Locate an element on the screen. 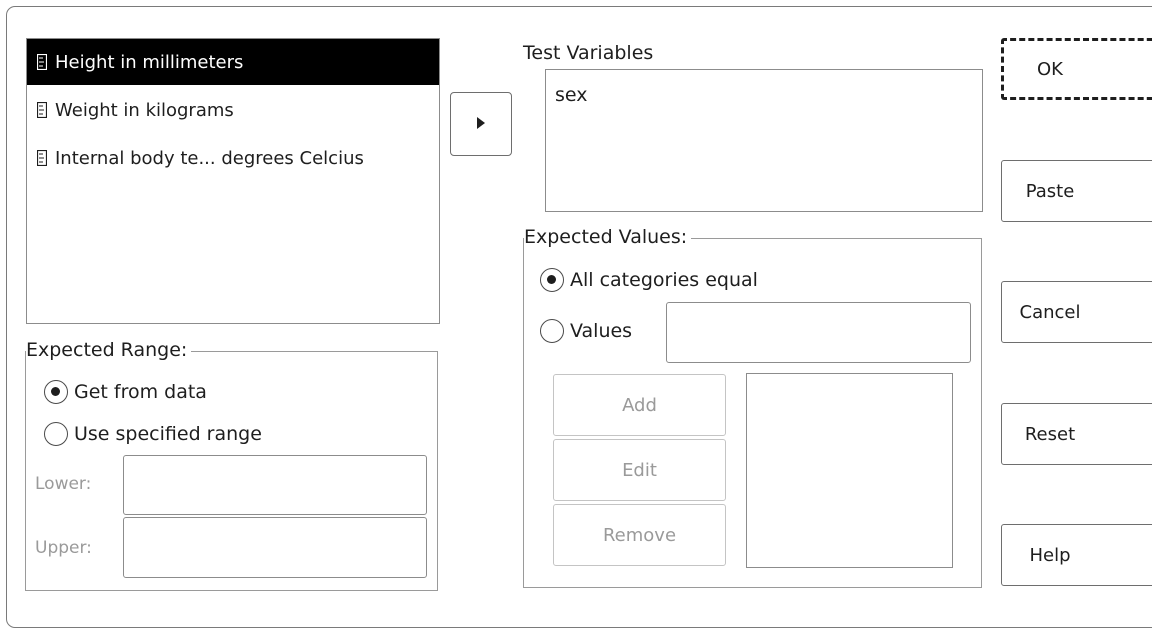 This screenshot has width=1152, height=633. list-item: Weight in kilograms is located at coordinates (233, 110).